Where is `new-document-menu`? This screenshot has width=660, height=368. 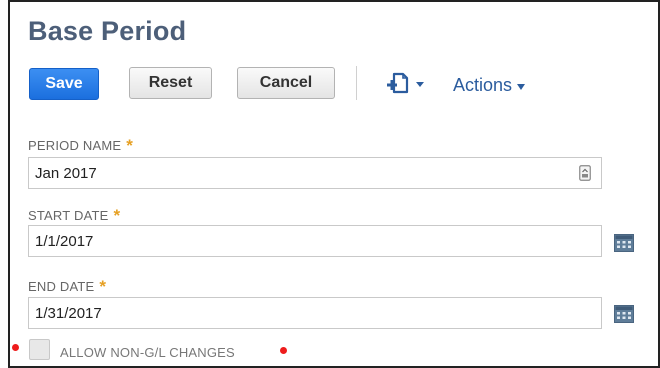 new-document-menu is located at coordinates (408, 85).